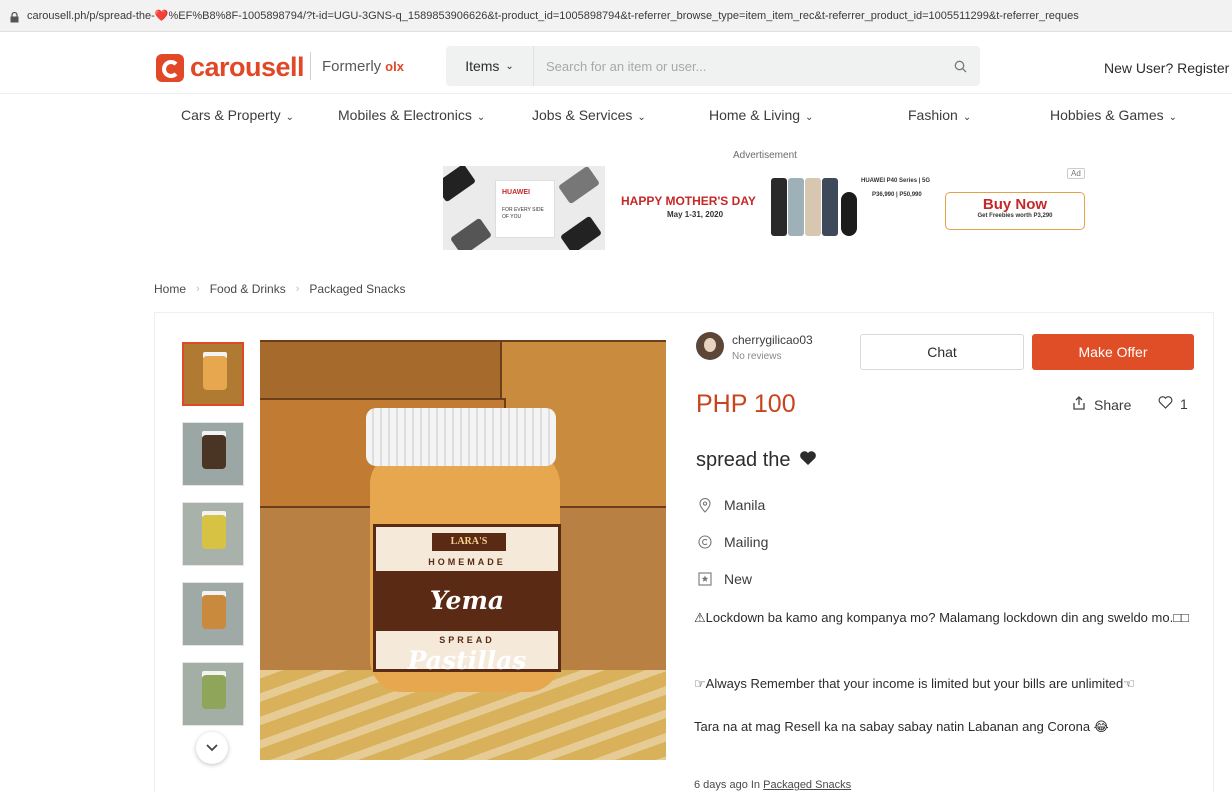 Image resolution: width=1232 pixels, height=792 pixels. What do you see at coordinates (724, 579) in the screenshot?
I see `listing-condition: New` at bounding box center [724, 579].